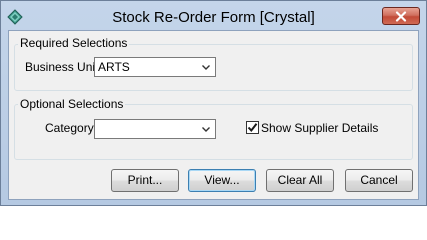  I want to click on show-supplier-checkbox, so click(252, 127).